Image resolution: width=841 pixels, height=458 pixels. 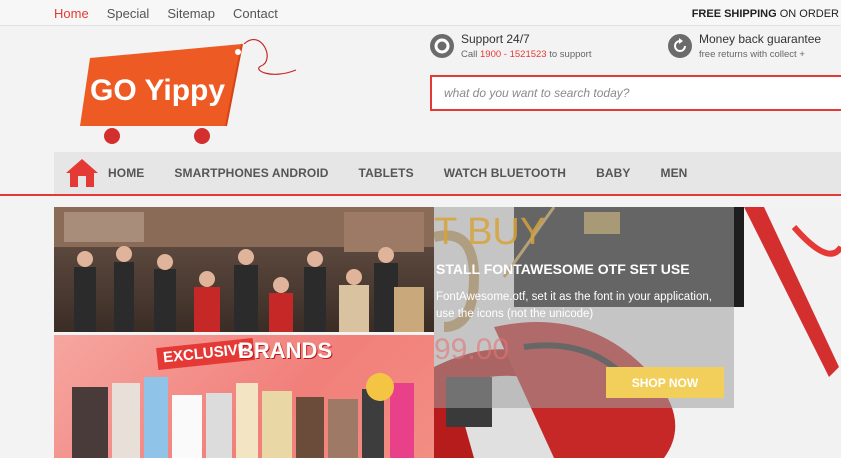 I want to click on top-links: Home Special Sitemap Contact, so click(x=166, y=13).